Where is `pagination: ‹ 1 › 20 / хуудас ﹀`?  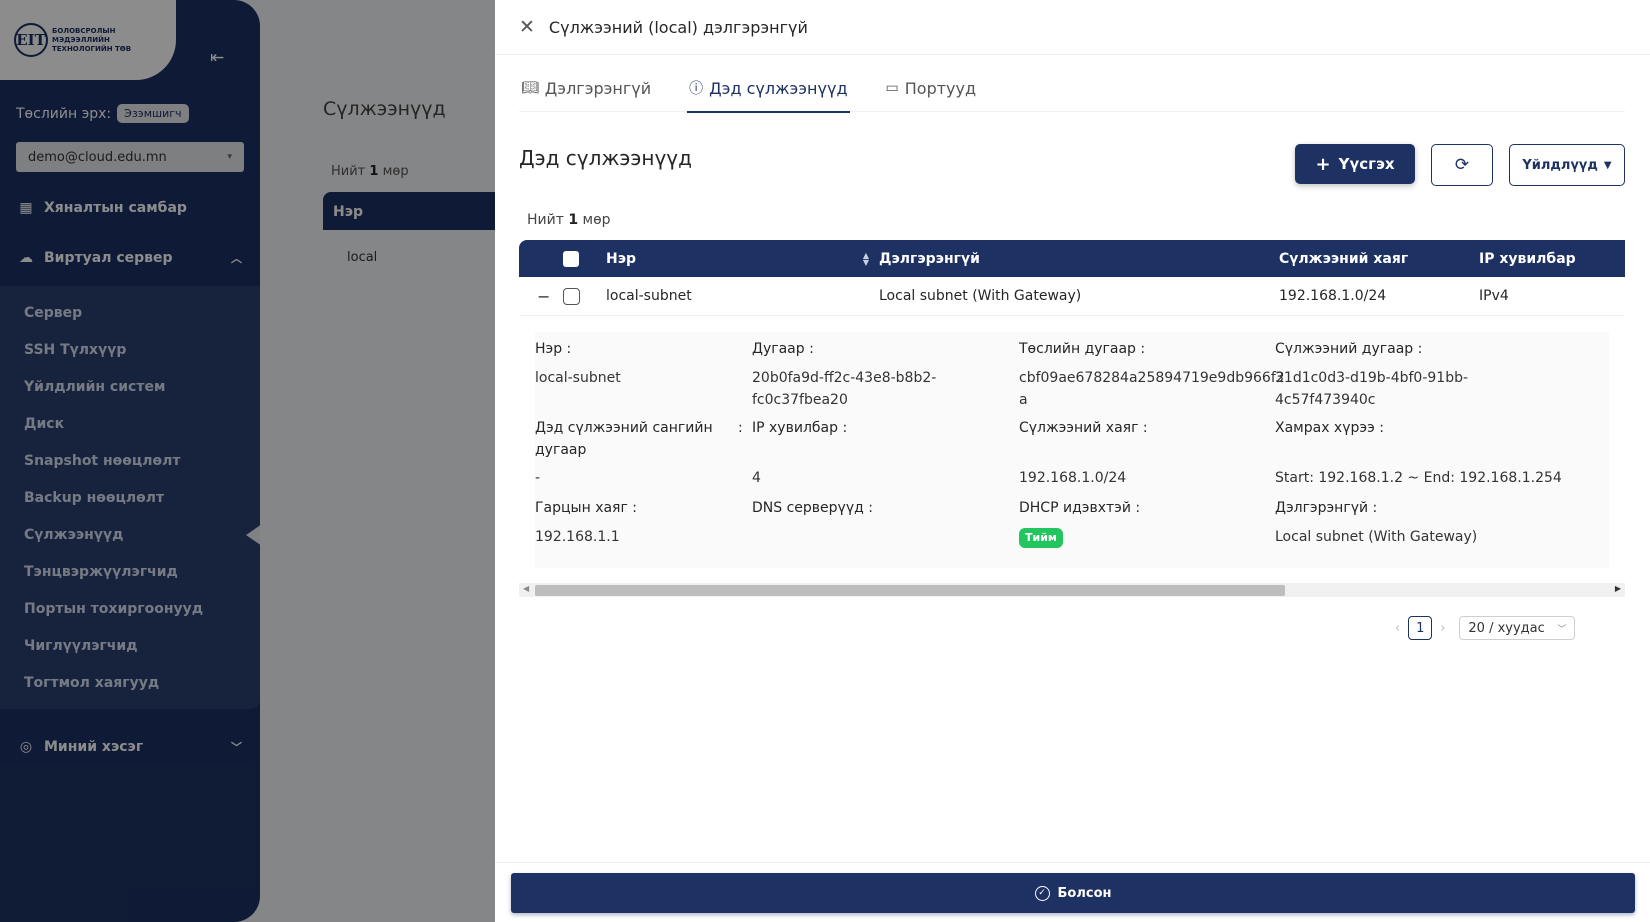 pagination: ‹ 1 › 20 / хуудас ﹀ is located at coordinates (1485, 628).